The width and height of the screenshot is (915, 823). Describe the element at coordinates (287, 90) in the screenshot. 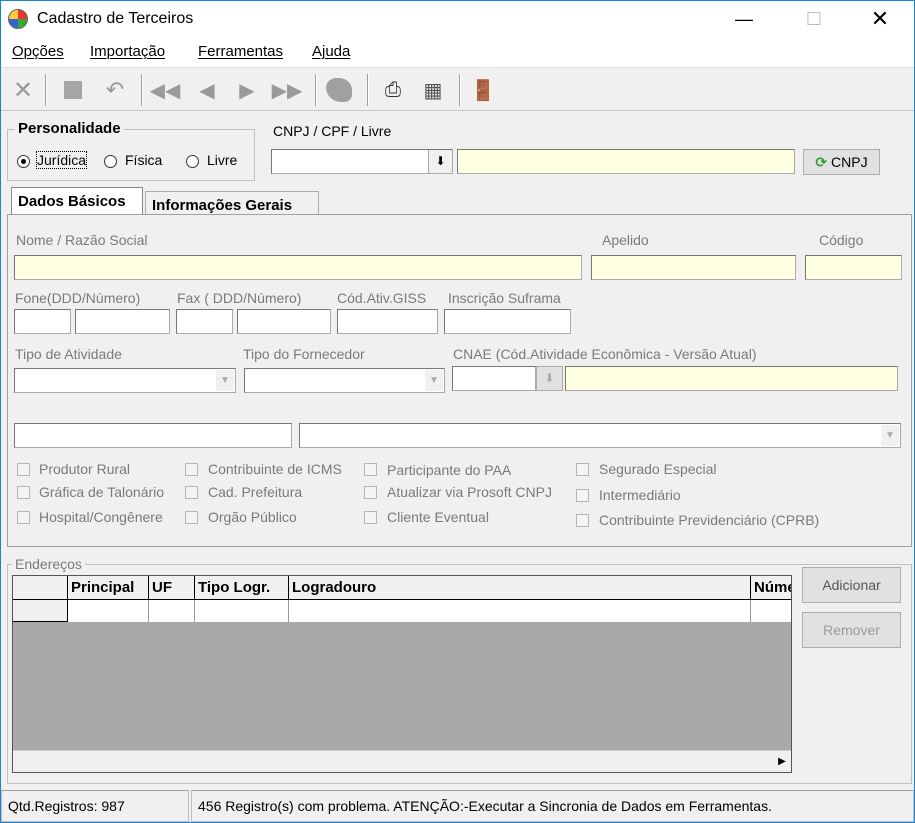

I see `last-record-icon: ▶▶` at that location.